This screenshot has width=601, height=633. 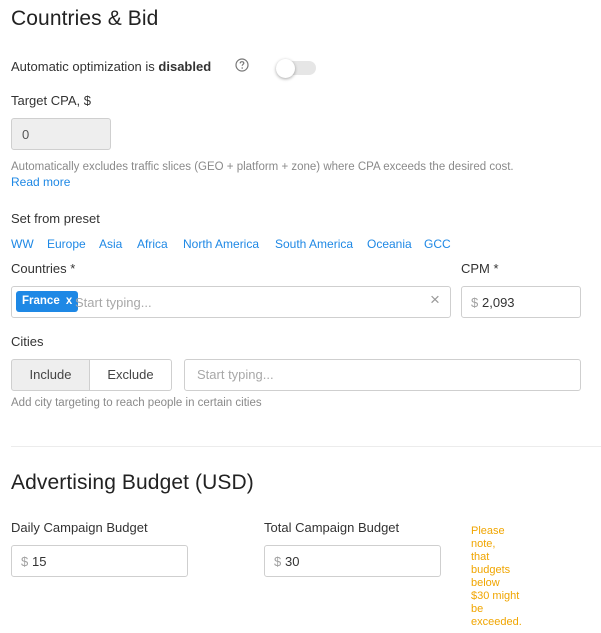 I want to click on auto-optimization-label: Automatic optimization is disabled, so click(x=111, y=66).